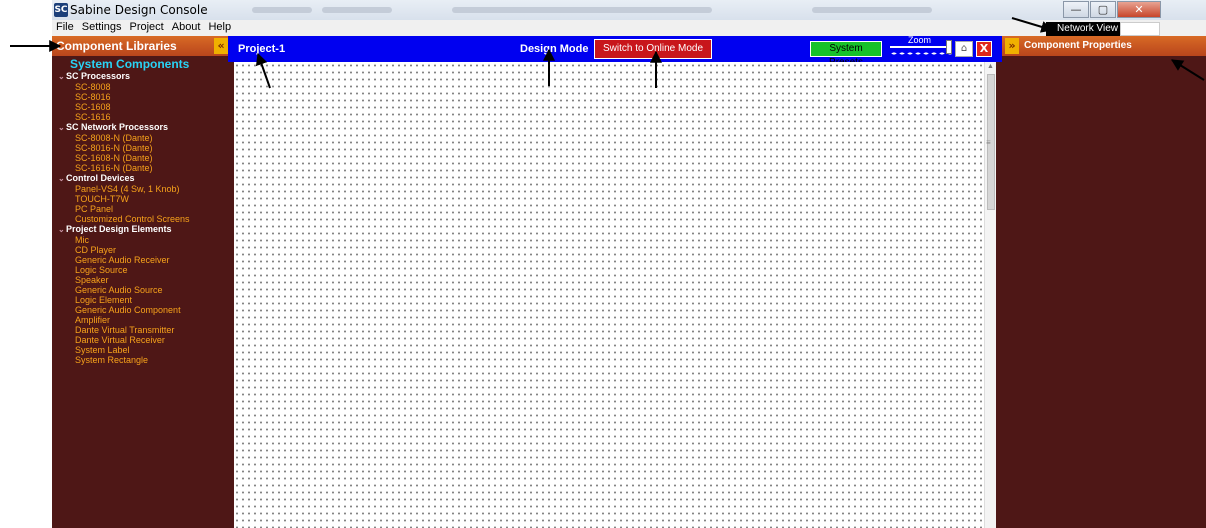 The image size is (1206, 528). Describe the element at coordinates (117, 127) in the screenshot. I see `group-label: SC Network Processors` at that location.